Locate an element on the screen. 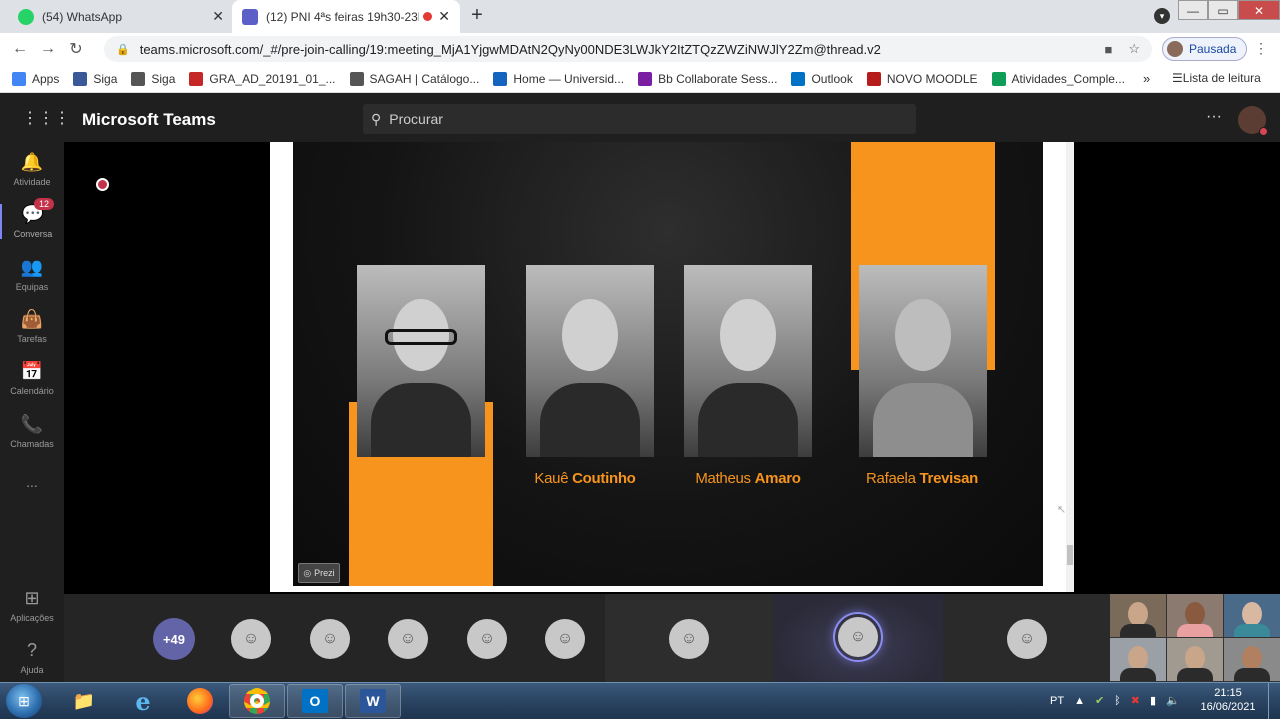 This screenshot has height=719, width=1280. forward-arrow-icon: → is located at coordinates (48, 49).